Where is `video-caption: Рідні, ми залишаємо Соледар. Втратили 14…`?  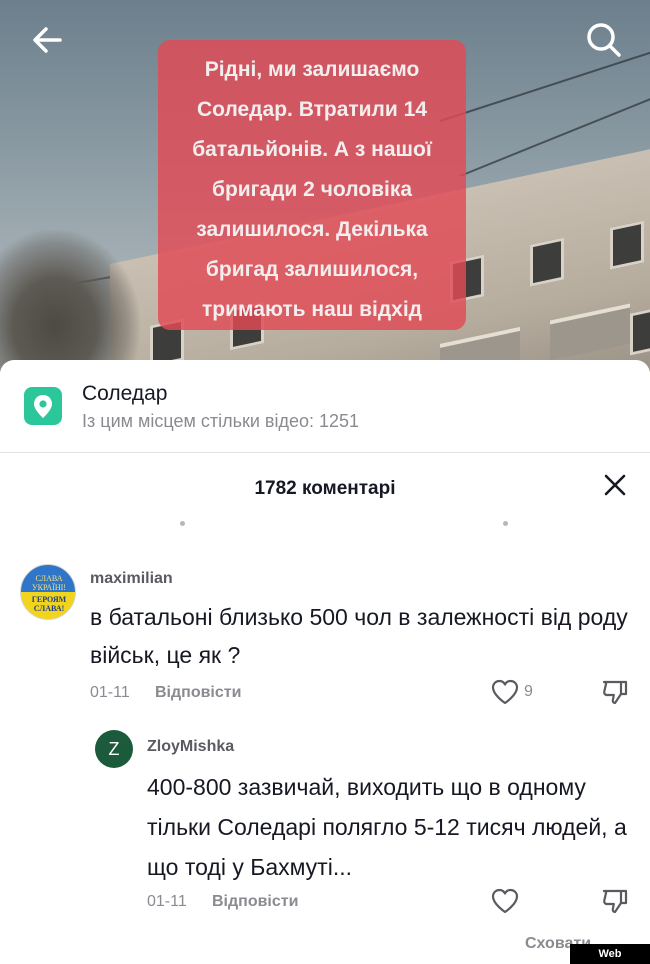
video-caption: Рідні, ми залишаємо Соледар. Втратили 14… is located at coordinates (312, 185).